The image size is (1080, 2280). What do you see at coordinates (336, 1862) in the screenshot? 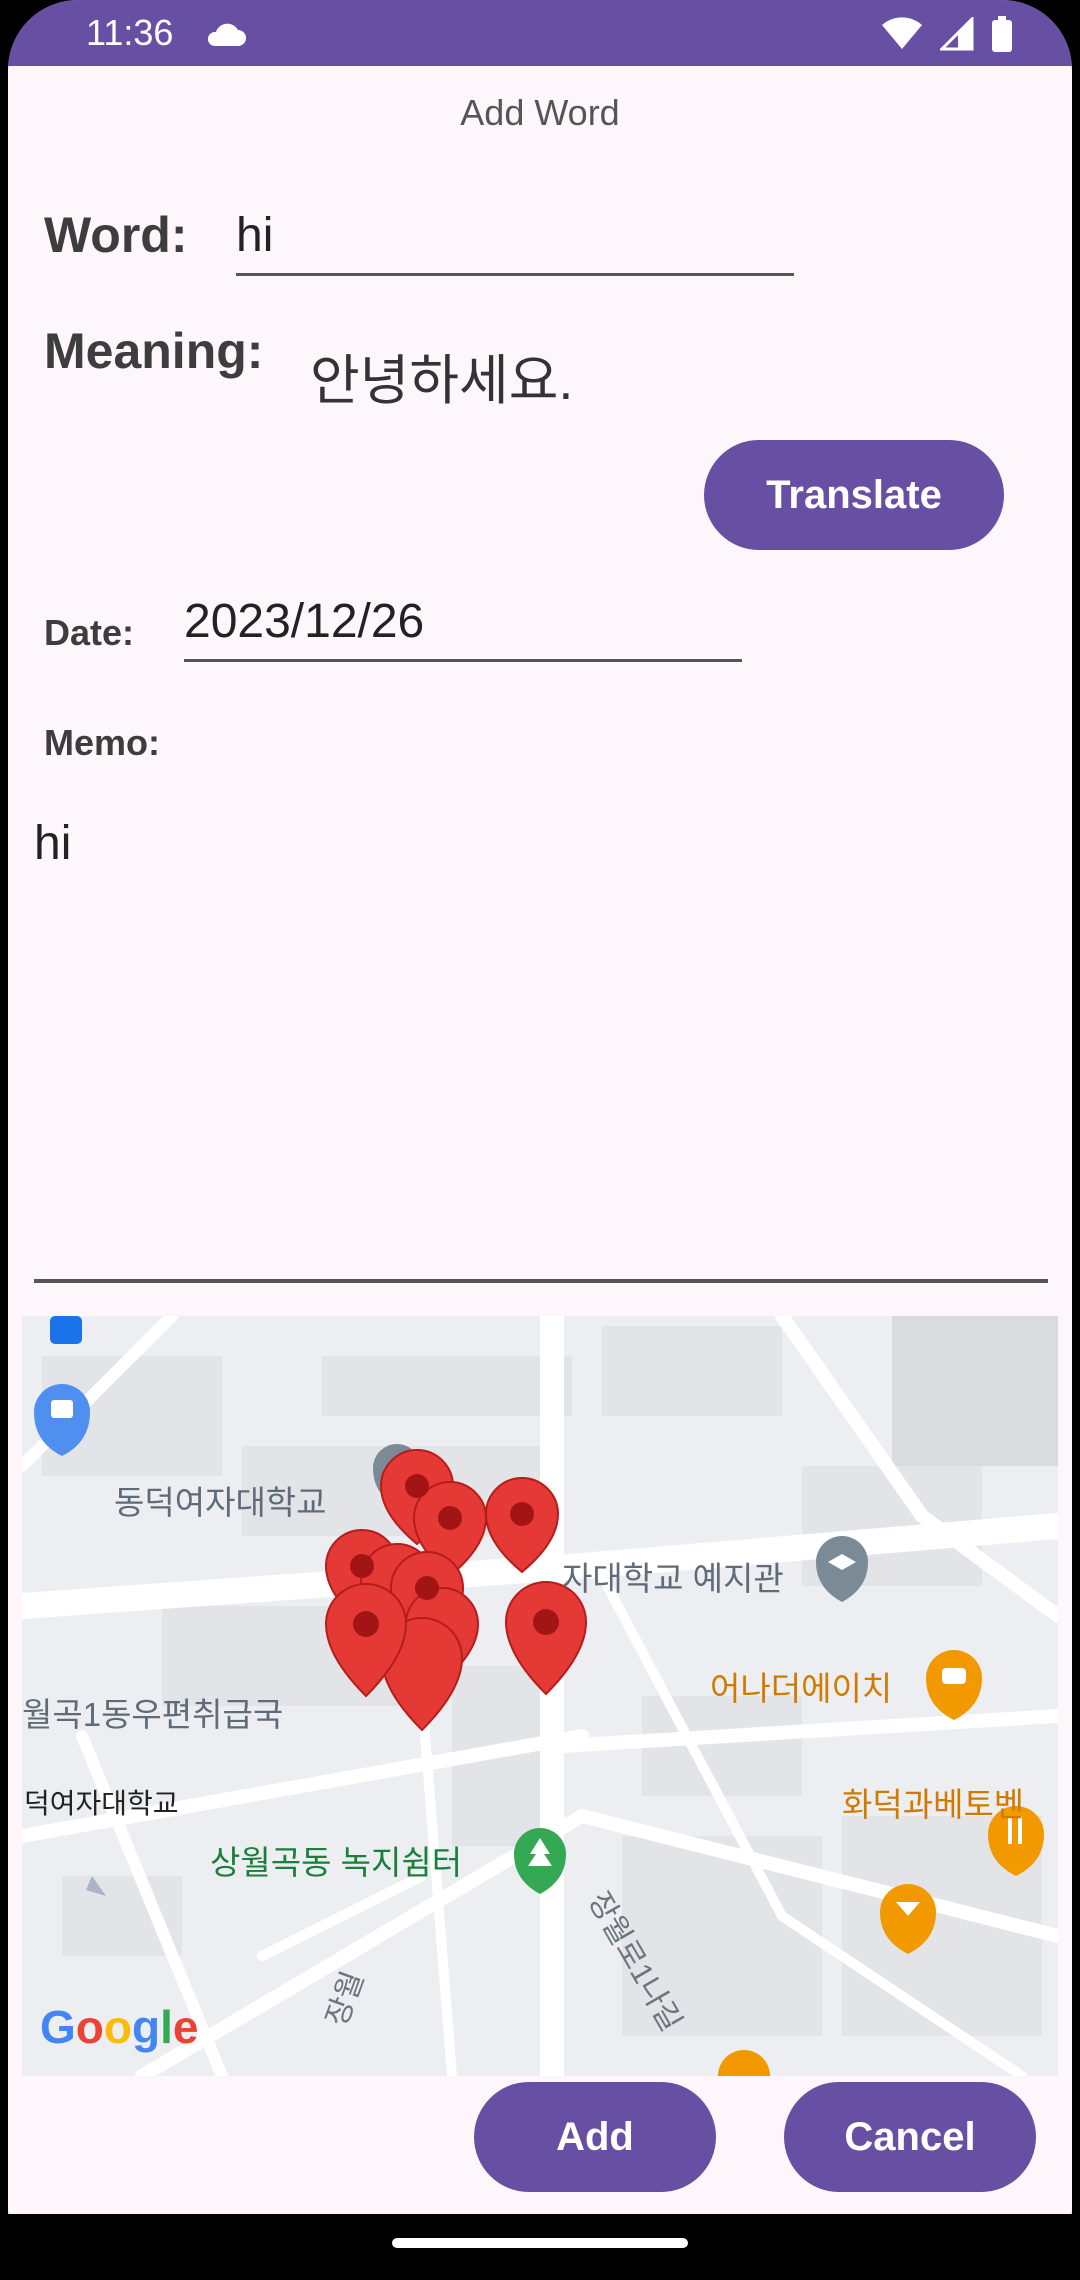
I see `map-label-green-park: 상월곡동 녹지쉼터` at bounding box center [336, 1862].